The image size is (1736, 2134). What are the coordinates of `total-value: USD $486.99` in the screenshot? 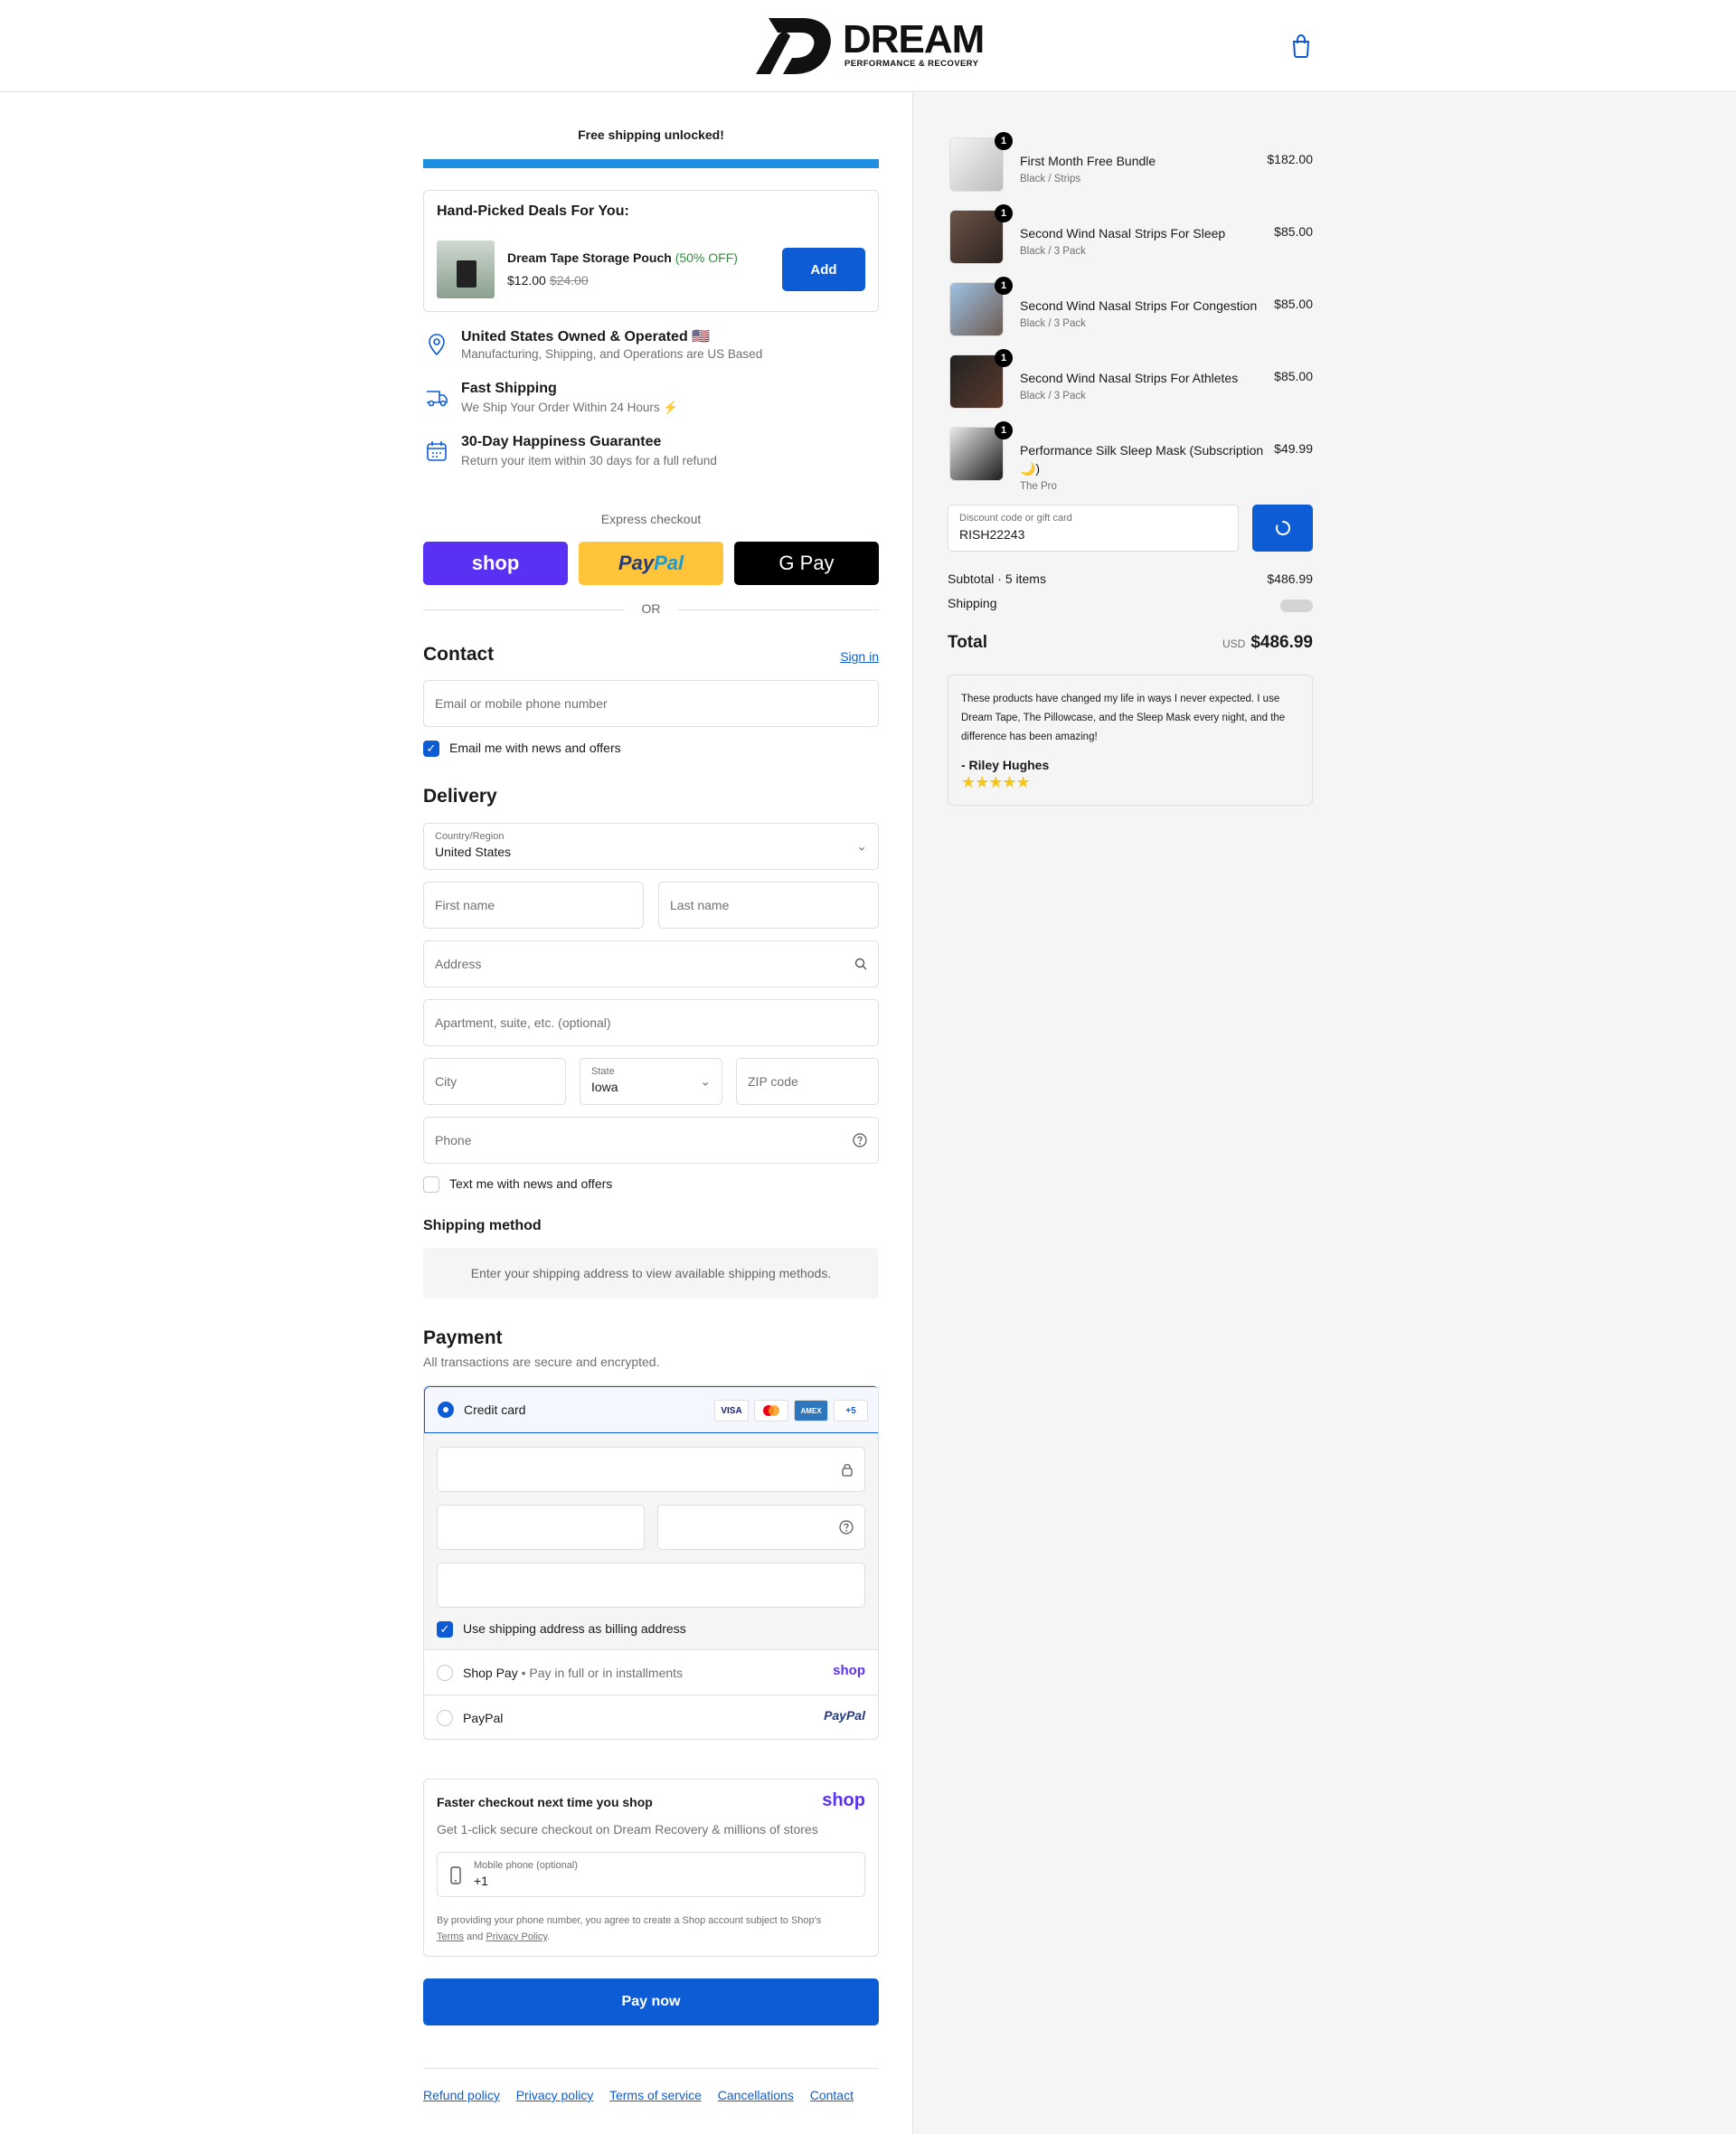 It's located at (1268, 643).